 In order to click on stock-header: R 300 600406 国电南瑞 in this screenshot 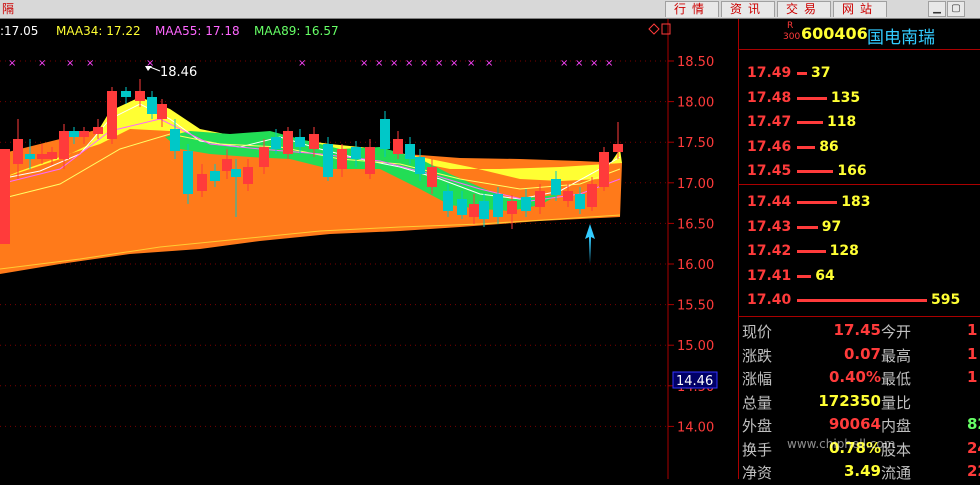, I will do `click(859, 34)`.